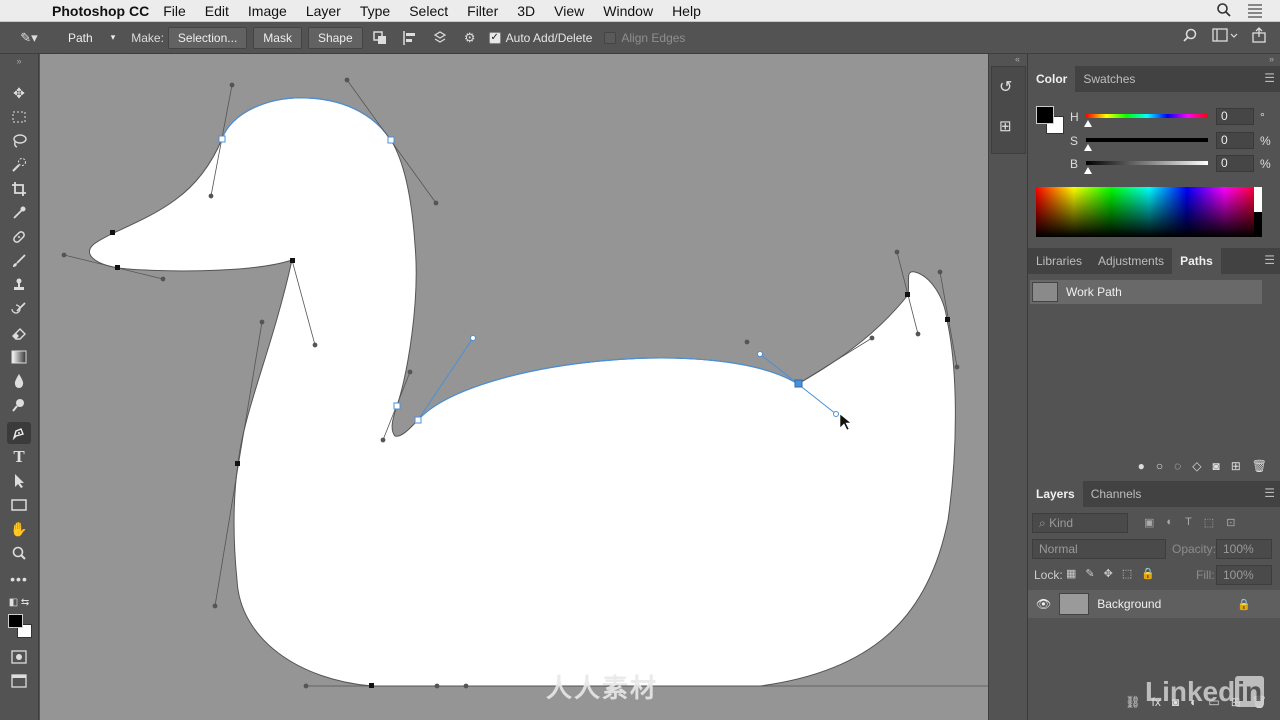  Describe the element at coordinates (1244, 575) in the screenshot. I see `fill-input: 100%` at that location.